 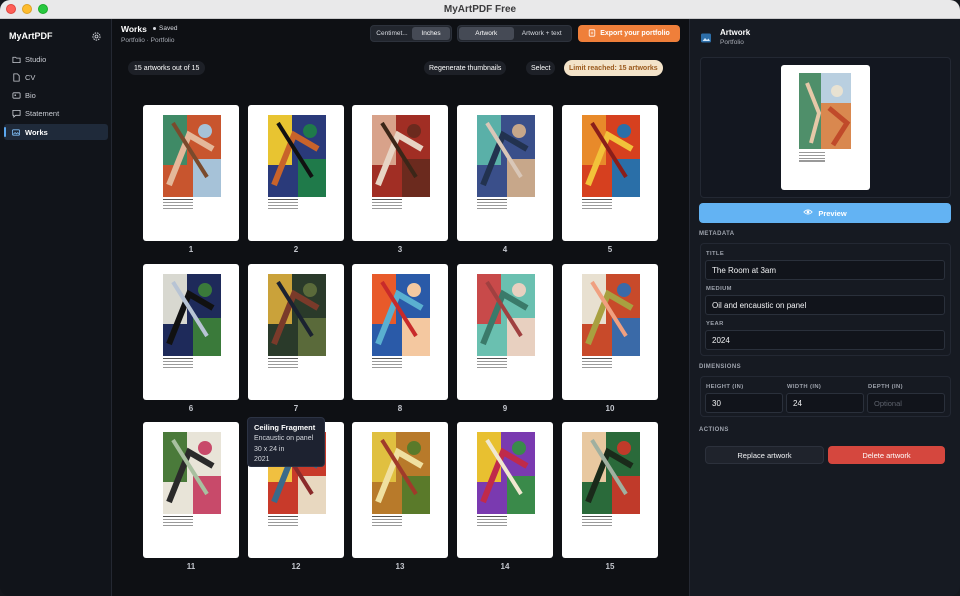 I want to click on saved-dot-icon, so click(x=154, y=28).